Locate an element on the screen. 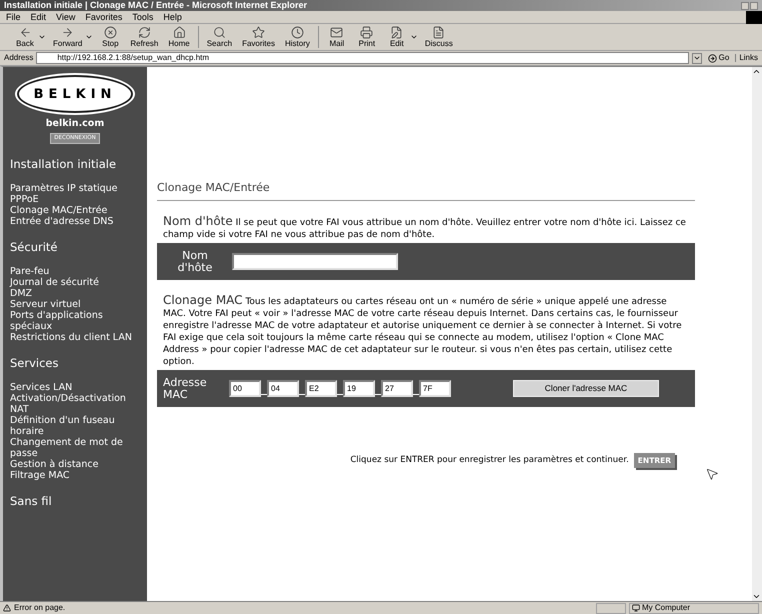  home-icon is located at coordinates (179, 32).